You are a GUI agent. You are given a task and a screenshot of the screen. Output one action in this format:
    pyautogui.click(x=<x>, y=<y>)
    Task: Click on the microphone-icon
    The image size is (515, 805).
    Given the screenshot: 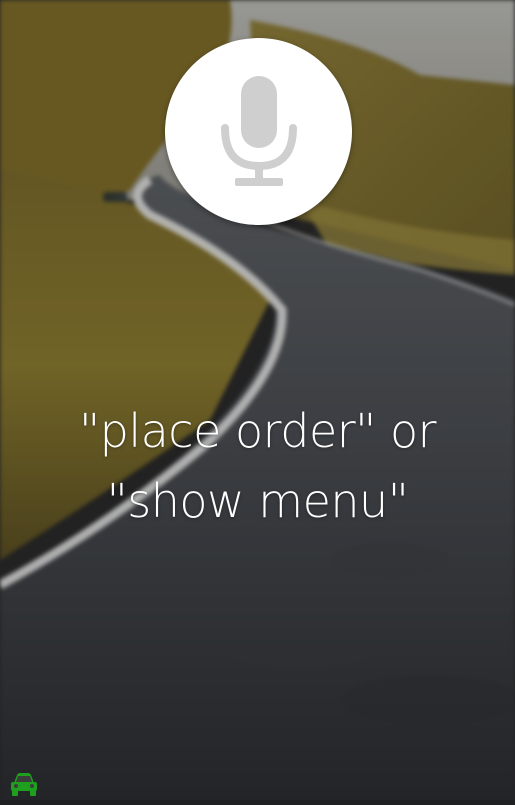 What is the action you would take?
    pyautogui.click(x=258, y=130)
    